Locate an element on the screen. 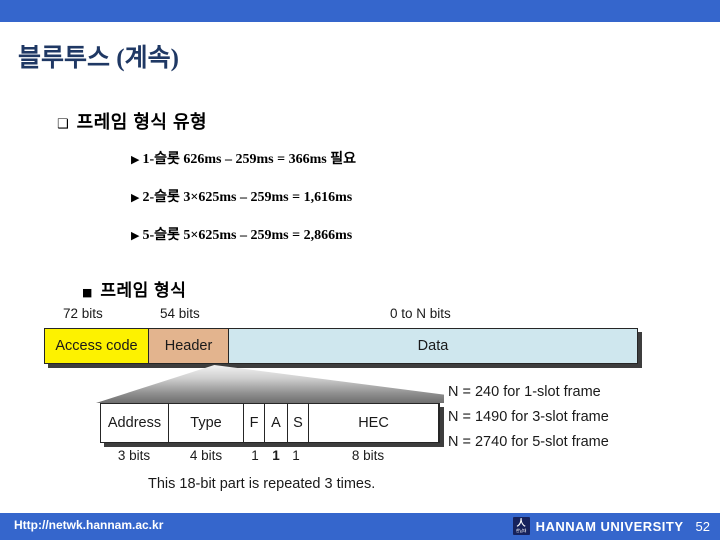 This screenshot has width=720, height=540. page-number: 52 is located at coordinates (702, 526).